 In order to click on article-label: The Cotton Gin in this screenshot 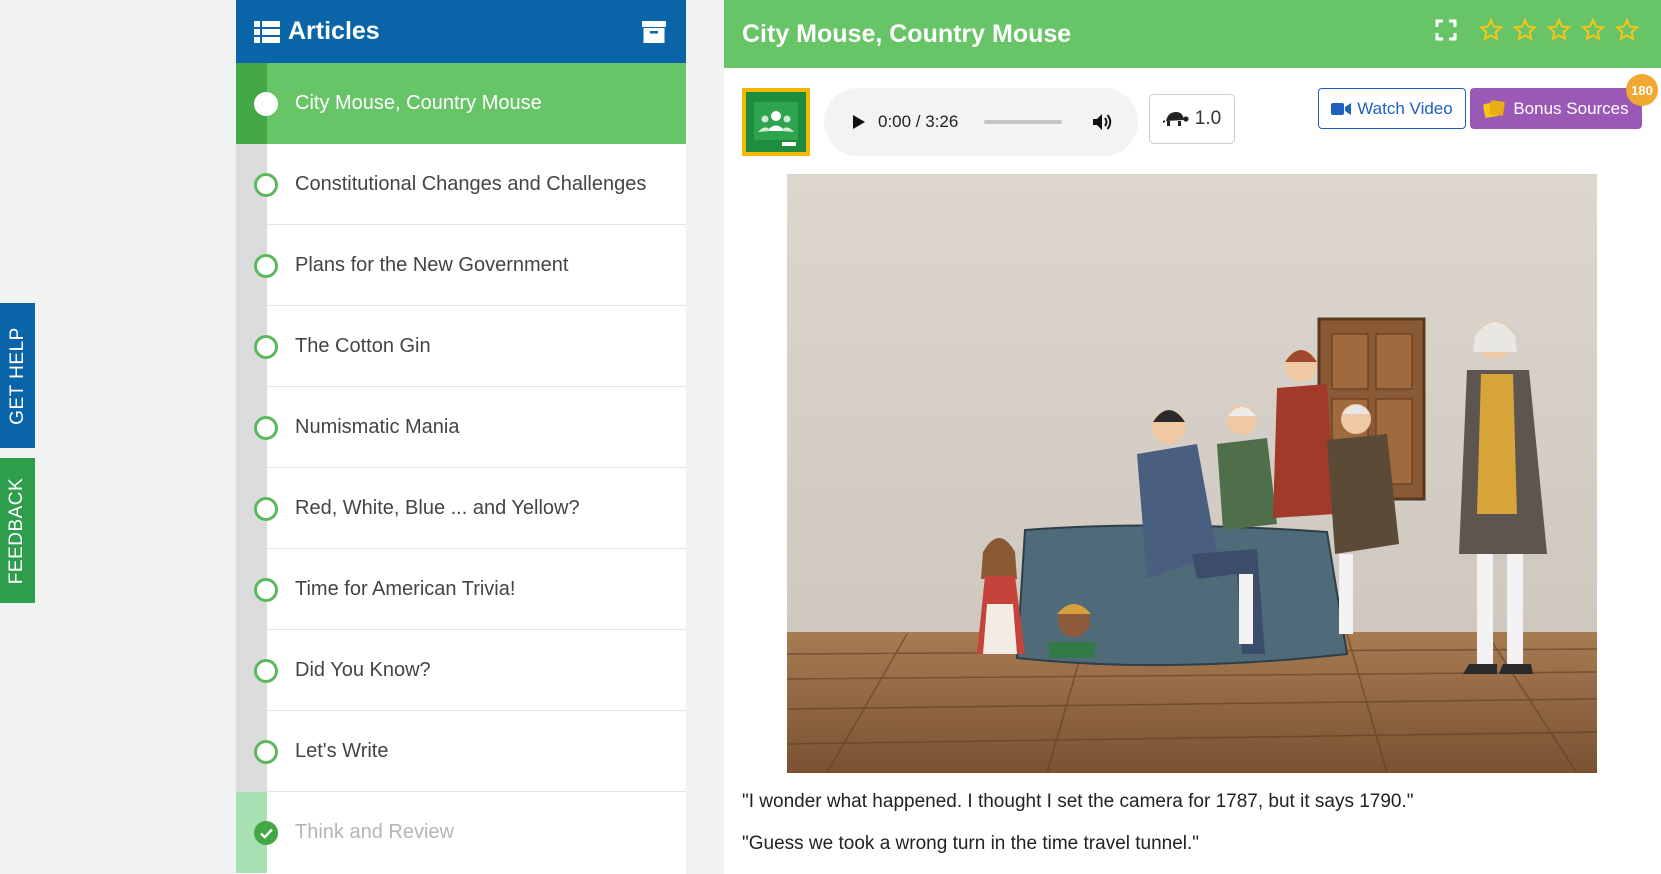, I will do `click(363, 346)`.